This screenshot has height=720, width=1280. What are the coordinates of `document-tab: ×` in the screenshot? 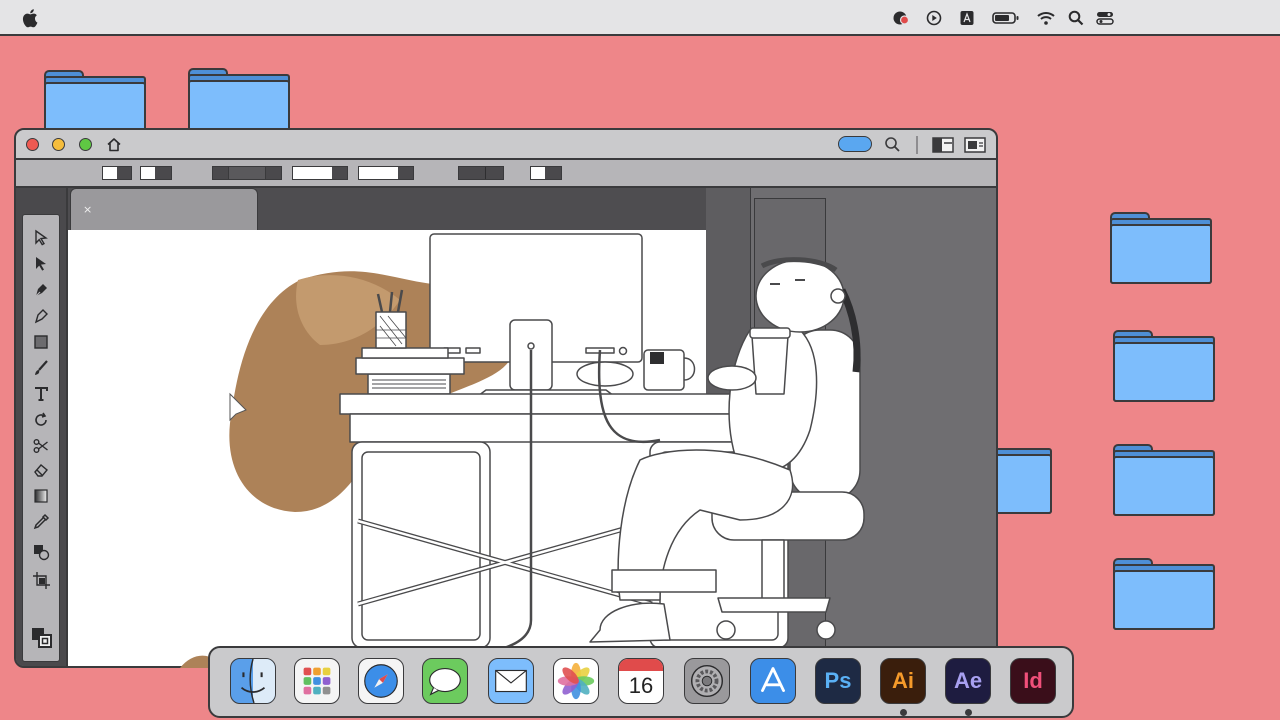 It's located at (164, 210).